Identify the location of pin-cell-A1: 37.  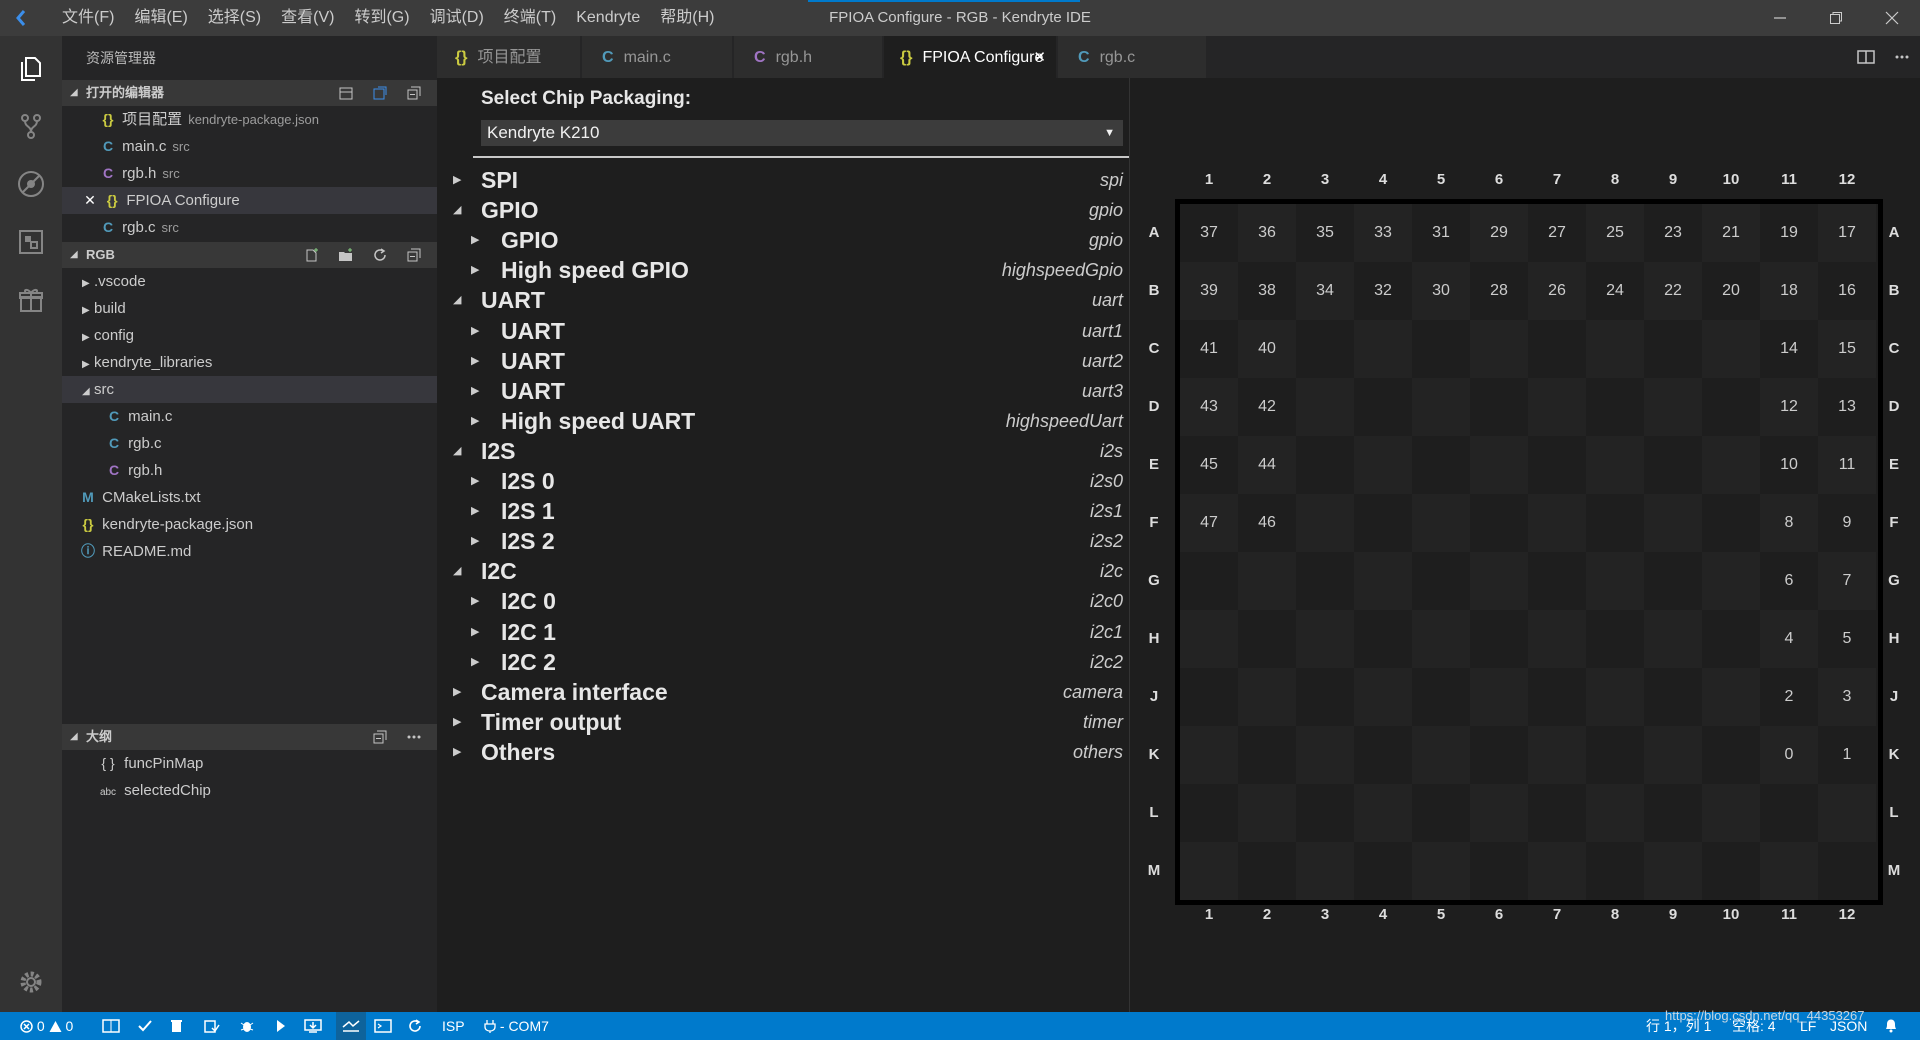
(1209, 233).